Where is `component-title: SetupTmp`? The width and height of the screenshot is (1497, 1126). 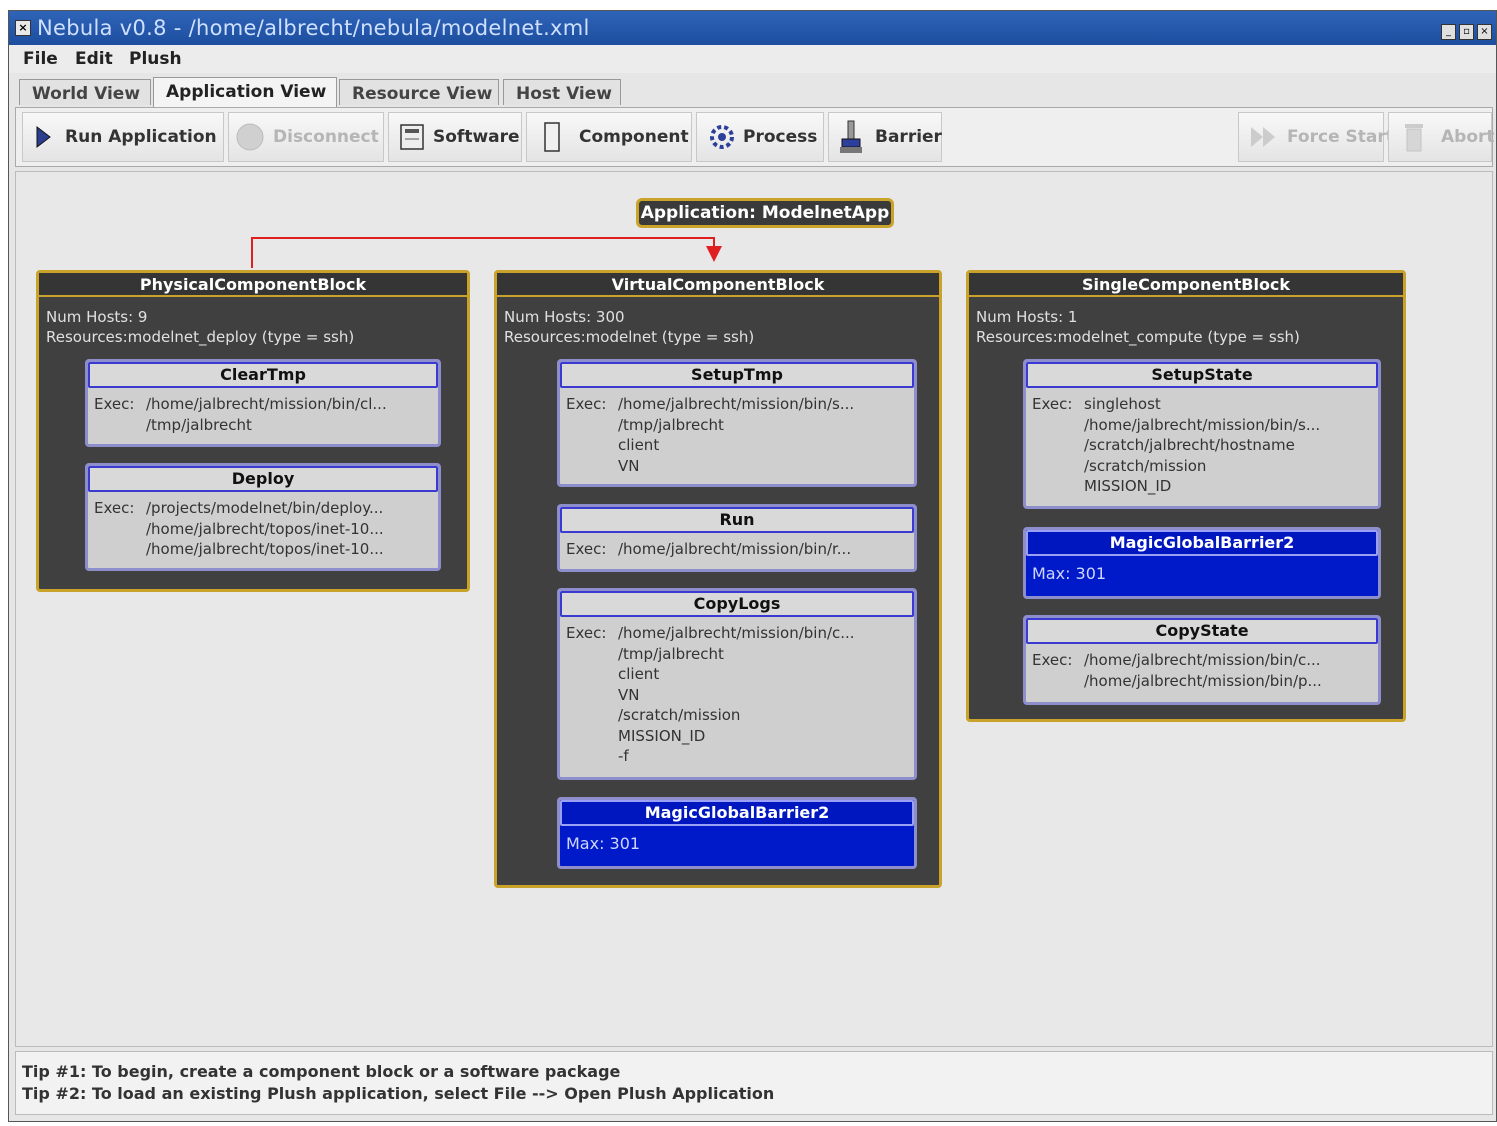 component-title: SetupTmp is located at coordinates (737, 375).